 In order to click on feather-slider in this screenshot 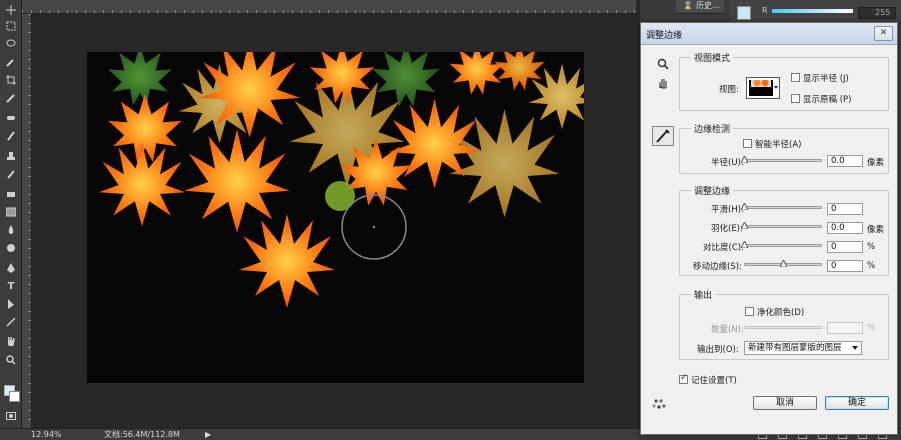, I will do `click(783, 226)`.